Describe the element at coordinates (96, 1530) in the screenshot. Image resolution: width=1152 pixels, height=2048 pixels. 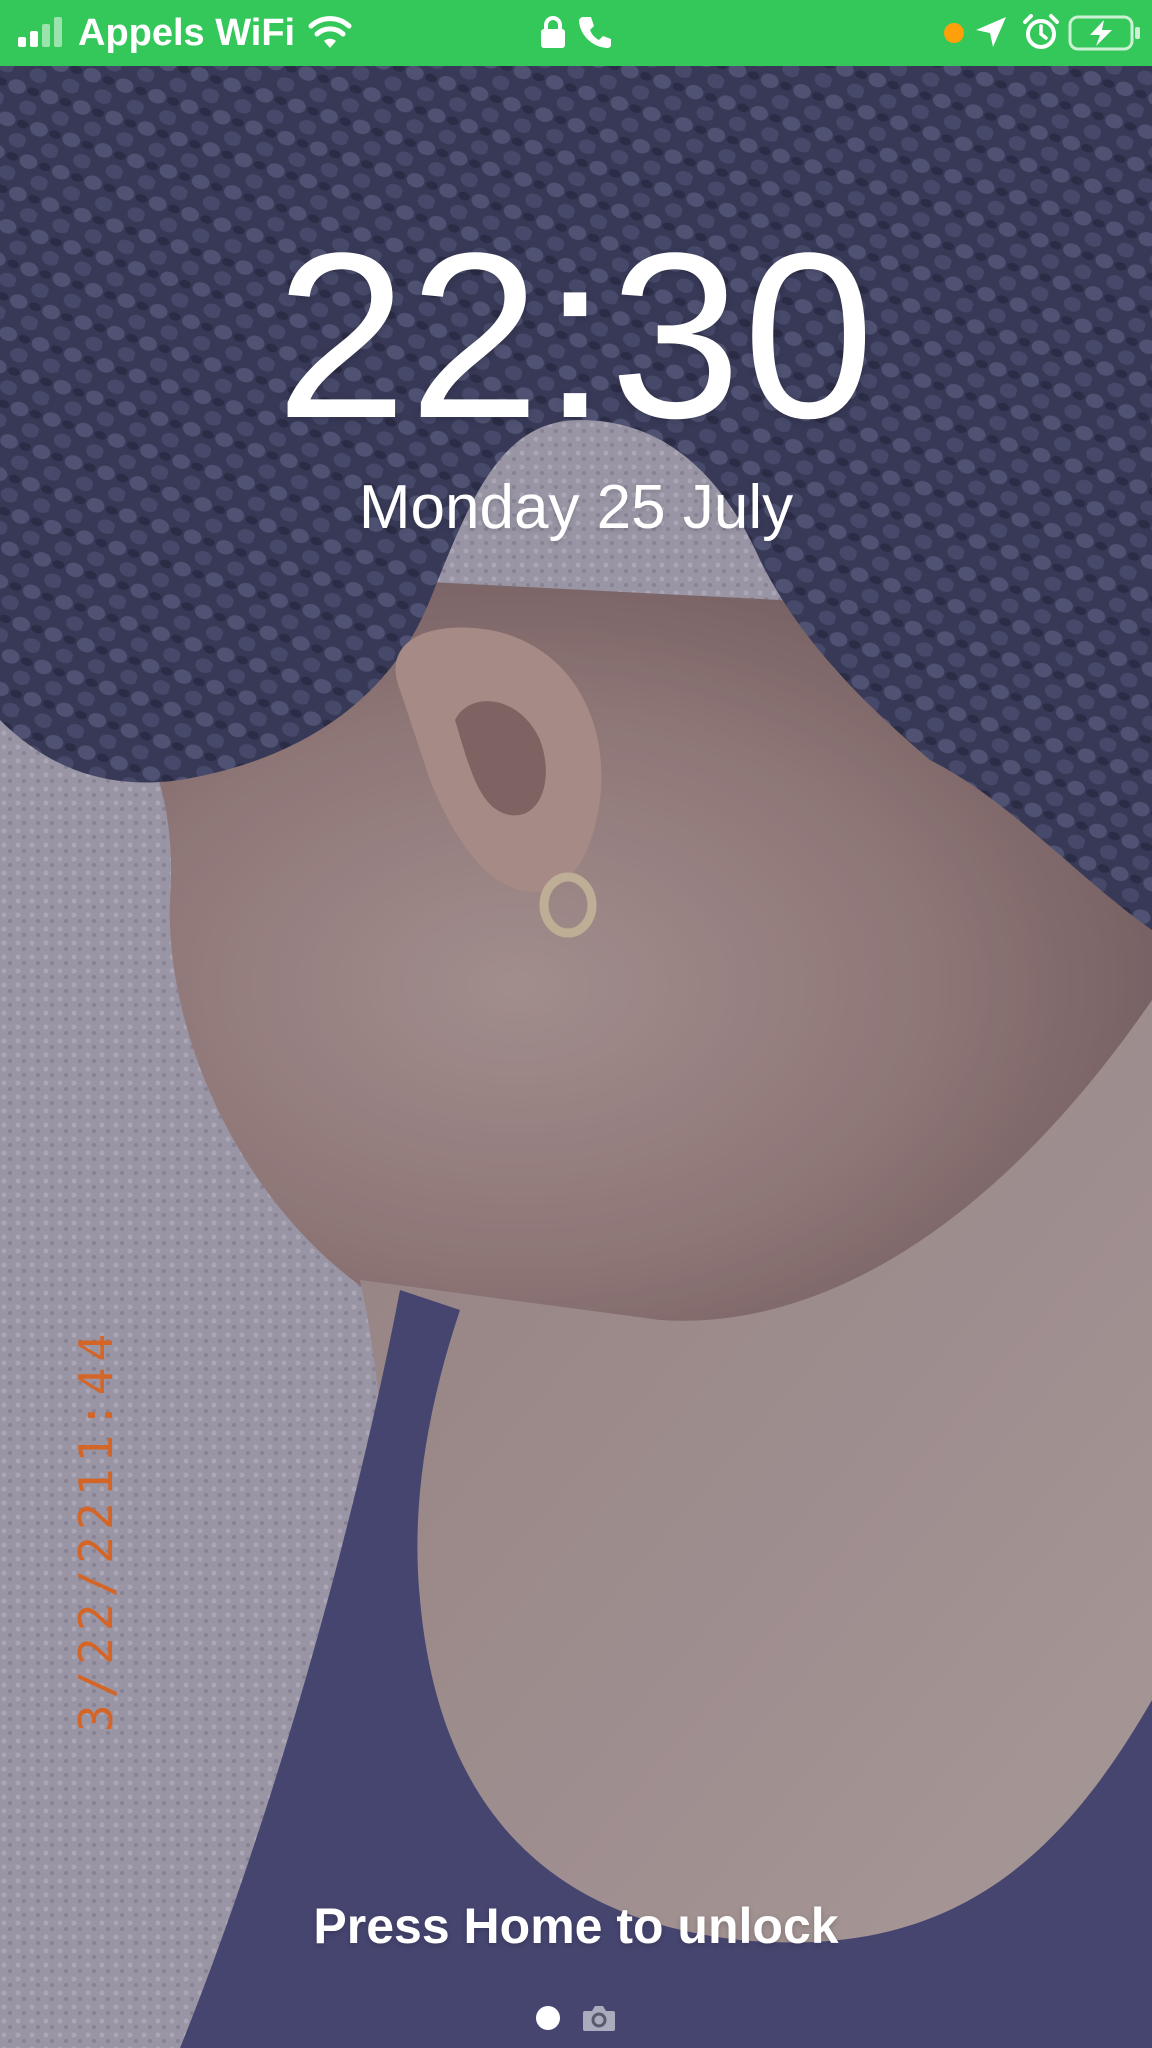
I see `photo-date-stamp: 3/22/2211:44` at that location.